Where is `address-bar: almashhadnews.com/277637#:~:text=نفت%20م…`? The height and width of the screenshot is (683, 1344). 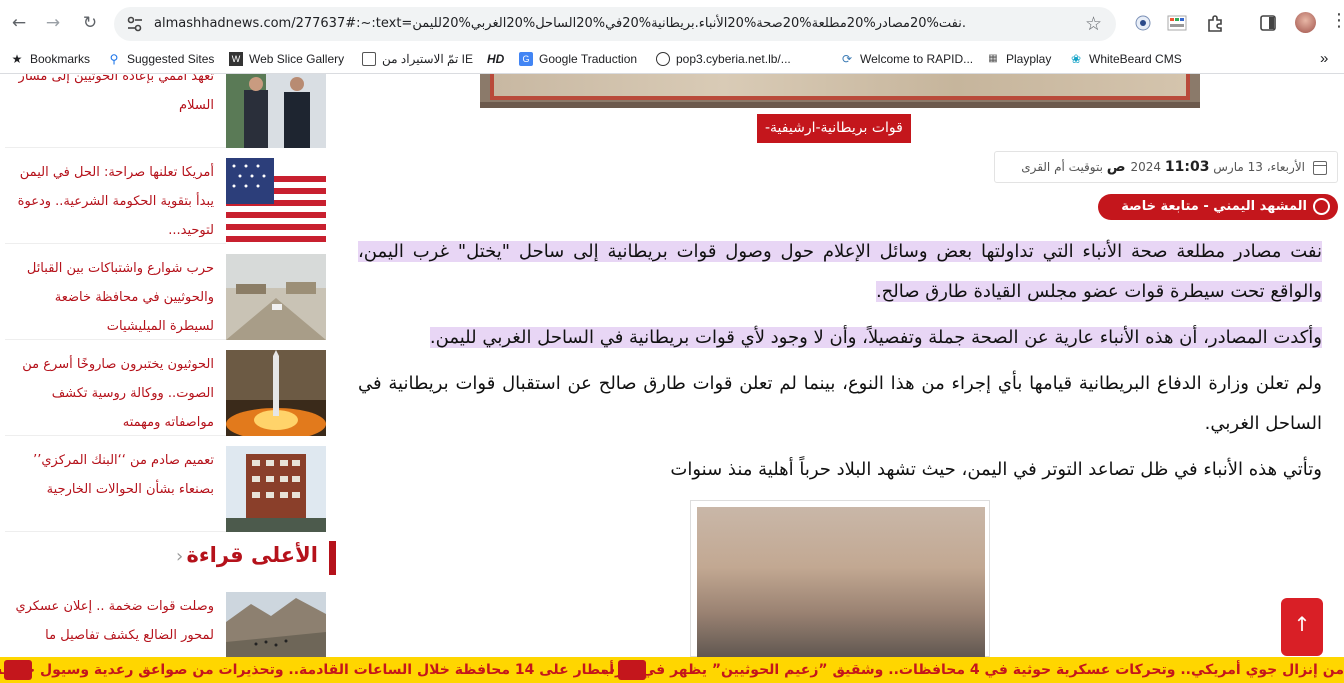 address-bar: almashhadnews.com/277637#:~:text=نفت%20م… is located at coordinates (615, 24).